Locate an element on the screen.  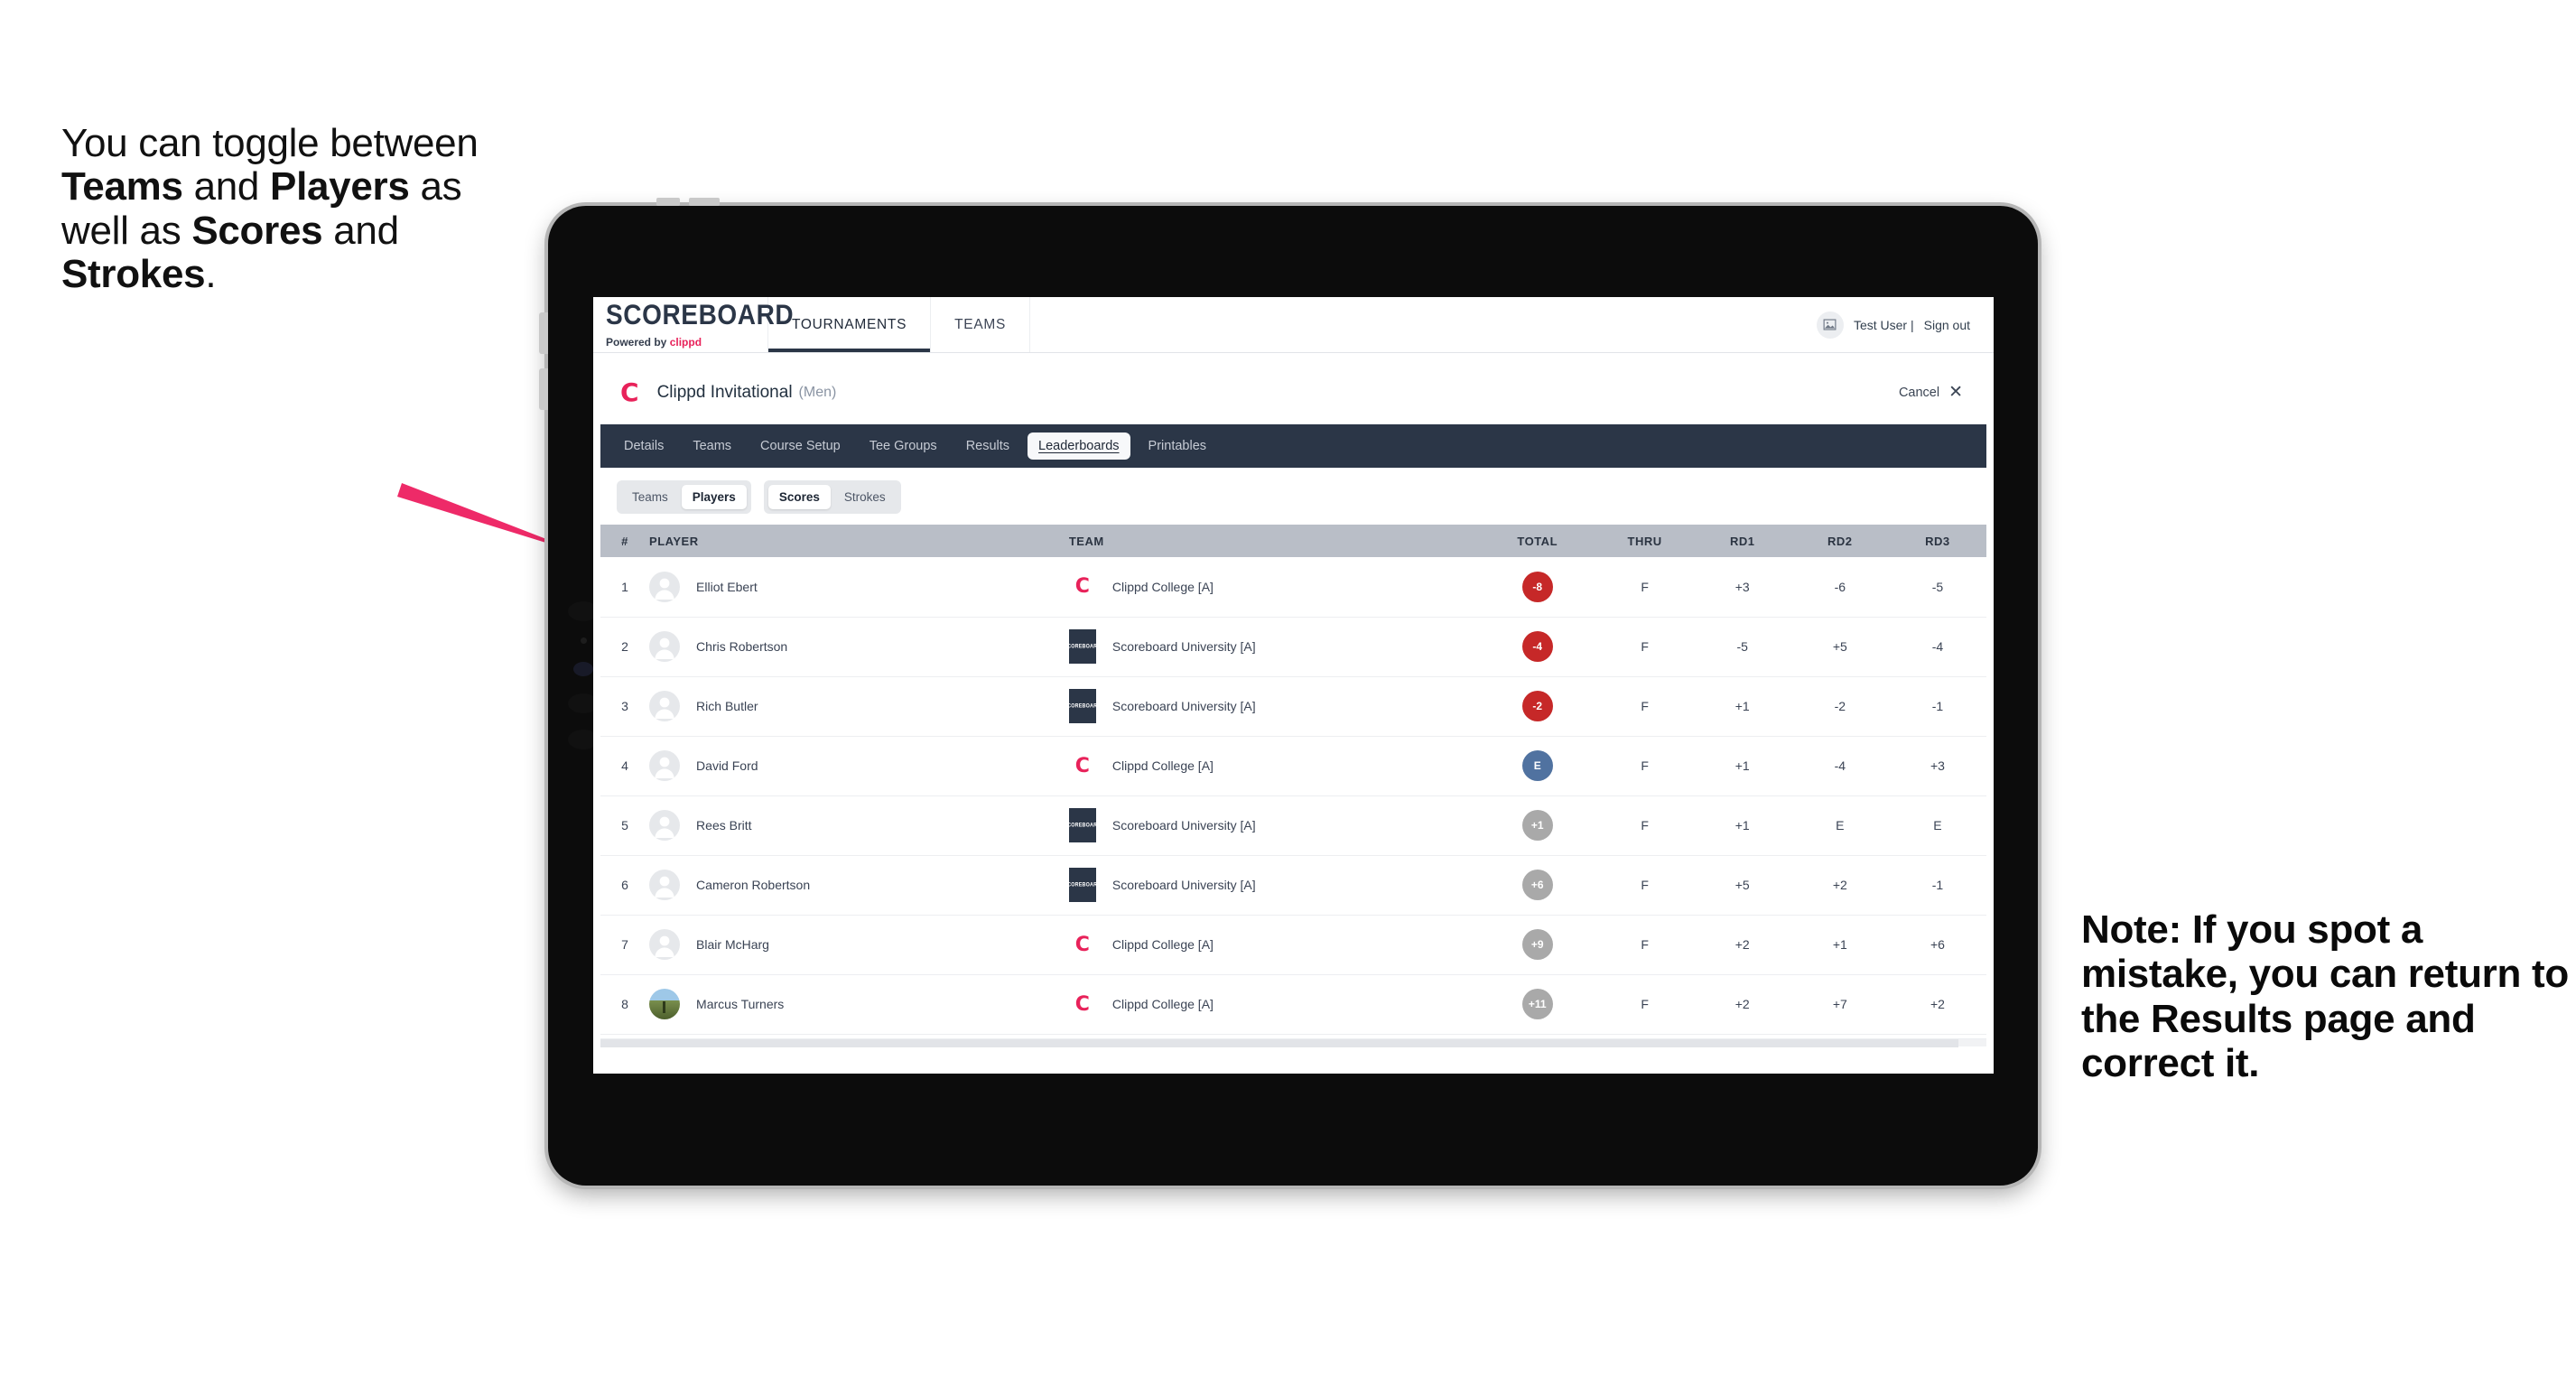
total-score-badge: +11 is located at coordinates (1537, 1004).